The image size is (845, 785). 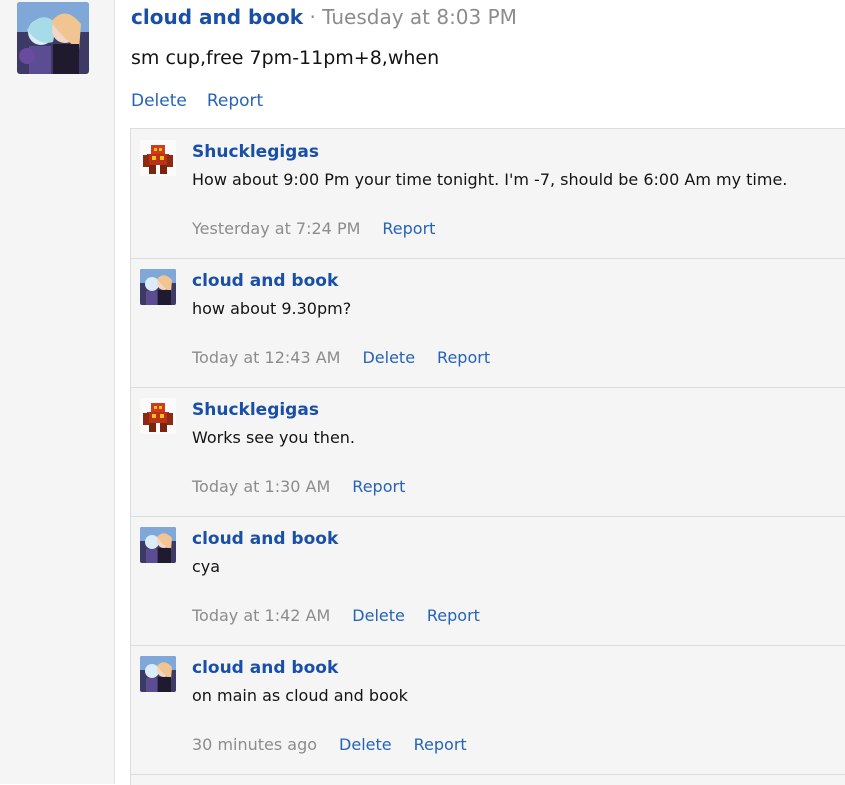 What do you see at coordinates (53, 38) in the screenshot?
I see `author-avatar` at bounding box center [53, 38].